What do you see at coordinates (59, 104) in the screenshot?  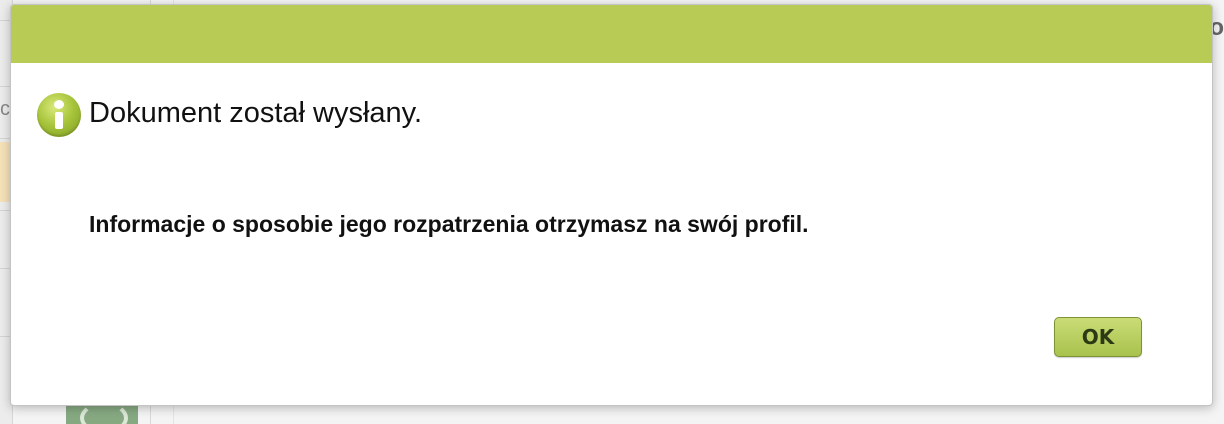 I see `info-icon-dot` at bounding box center [59, 104].